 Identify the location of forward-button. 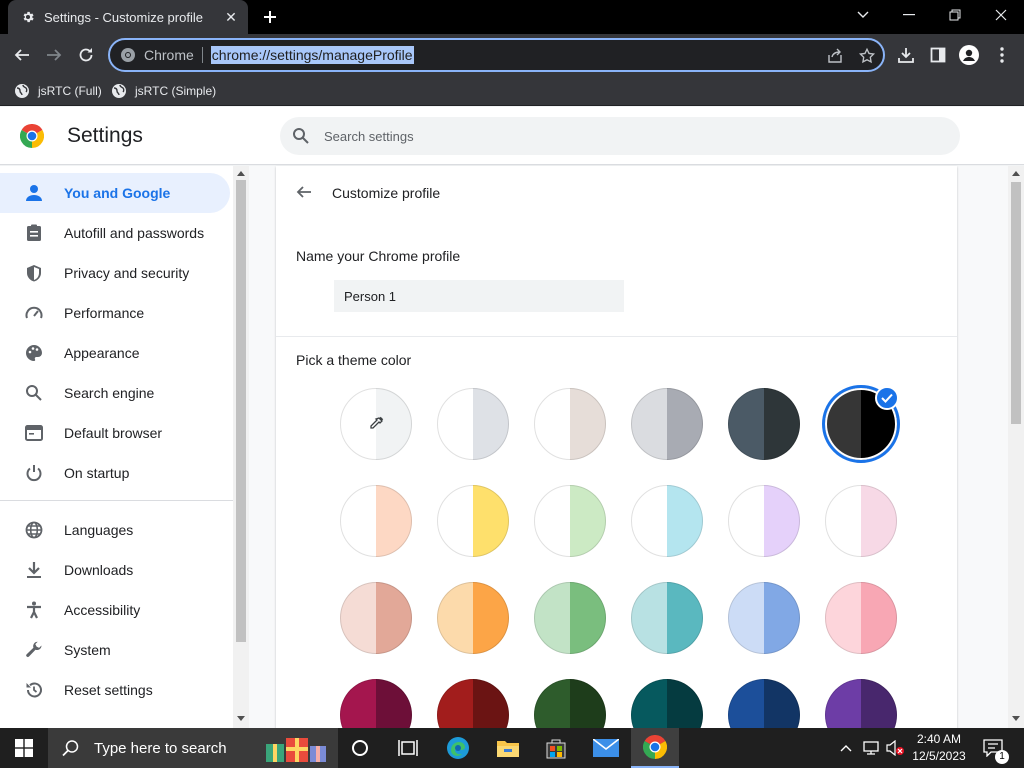
(54, 55).